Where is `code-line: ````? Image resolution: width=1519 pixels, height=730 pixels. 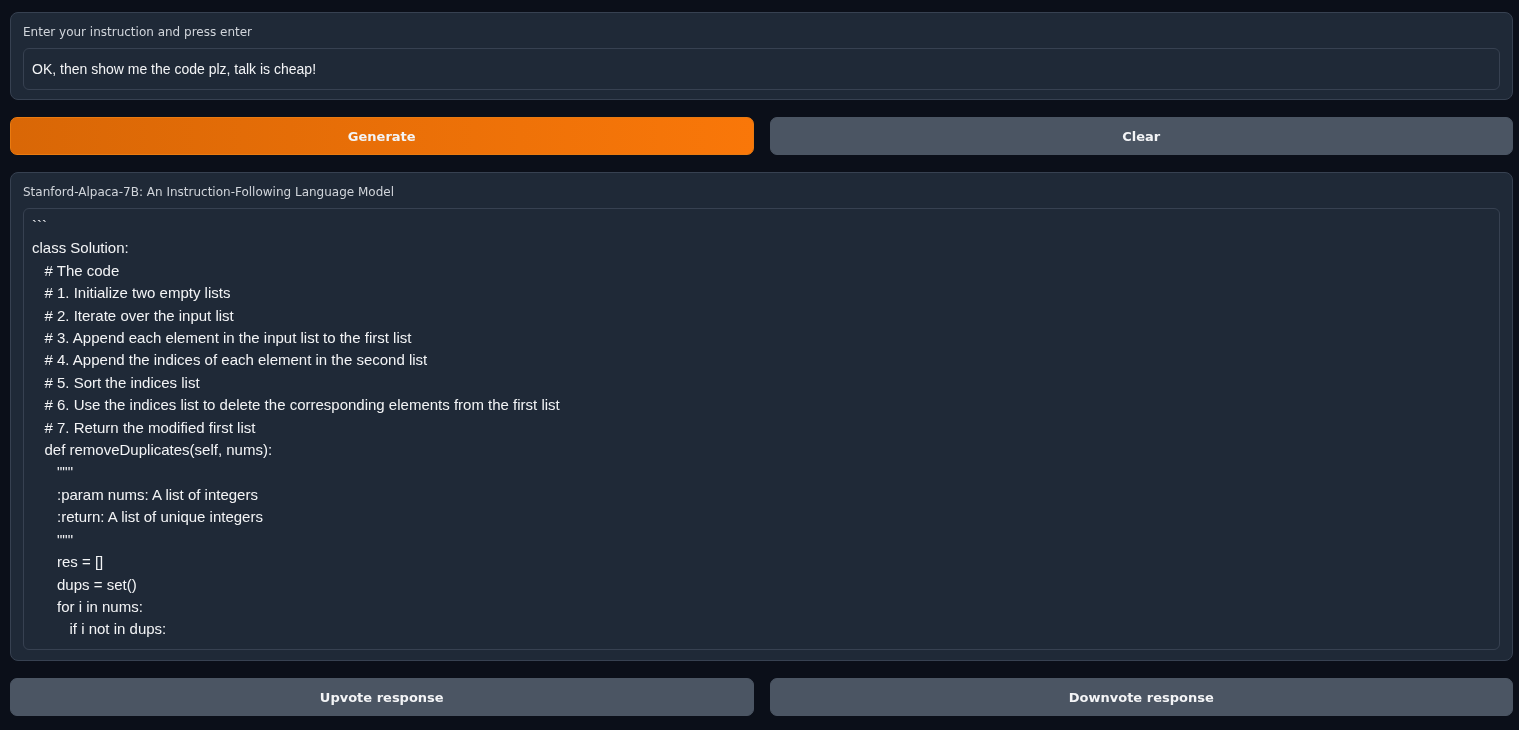
code-line: ``` is located at coordinates (40, 226).